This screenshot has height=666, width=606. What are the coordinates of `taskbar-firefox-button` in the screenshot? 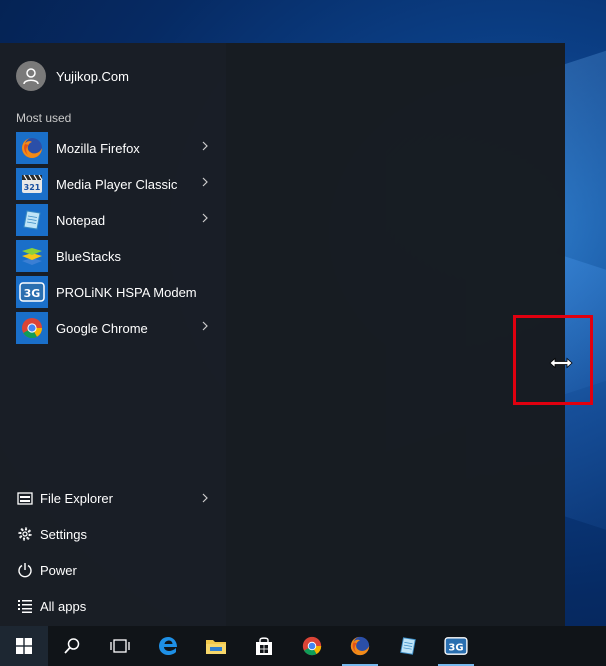 It's located at (360, 646).